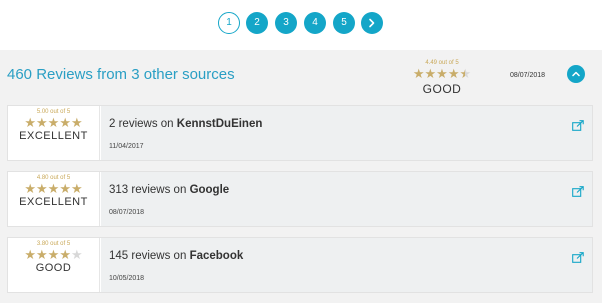 The image size is (602, 303). Describe the element at coordinates (315, 23) in the screenshot. I see `page-4-button: 4` at that location.